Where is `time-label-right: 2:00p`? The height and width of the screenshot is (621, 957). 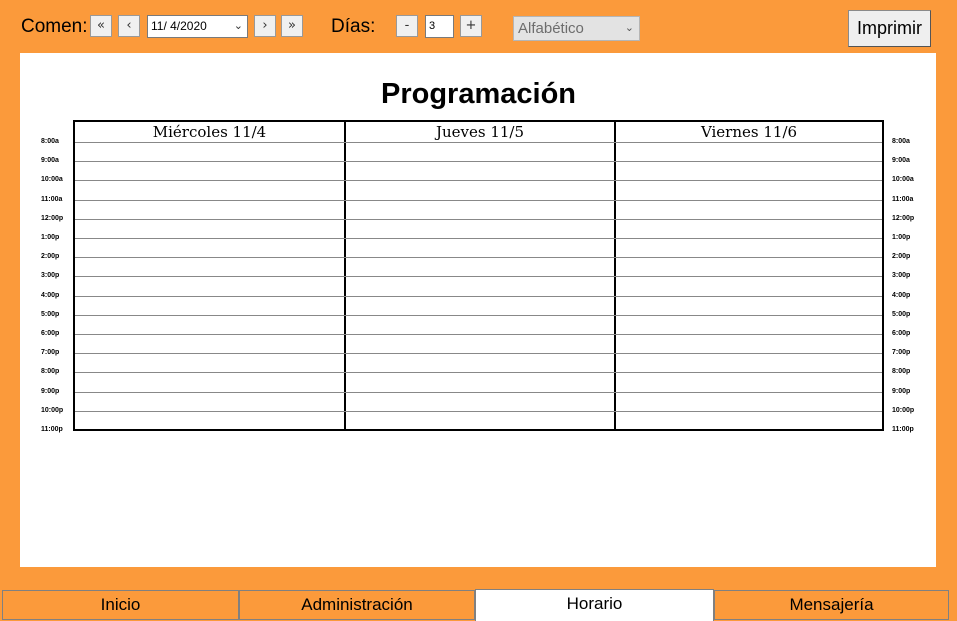 time-label-right: 2:00p is located at coordinates (901, 257).